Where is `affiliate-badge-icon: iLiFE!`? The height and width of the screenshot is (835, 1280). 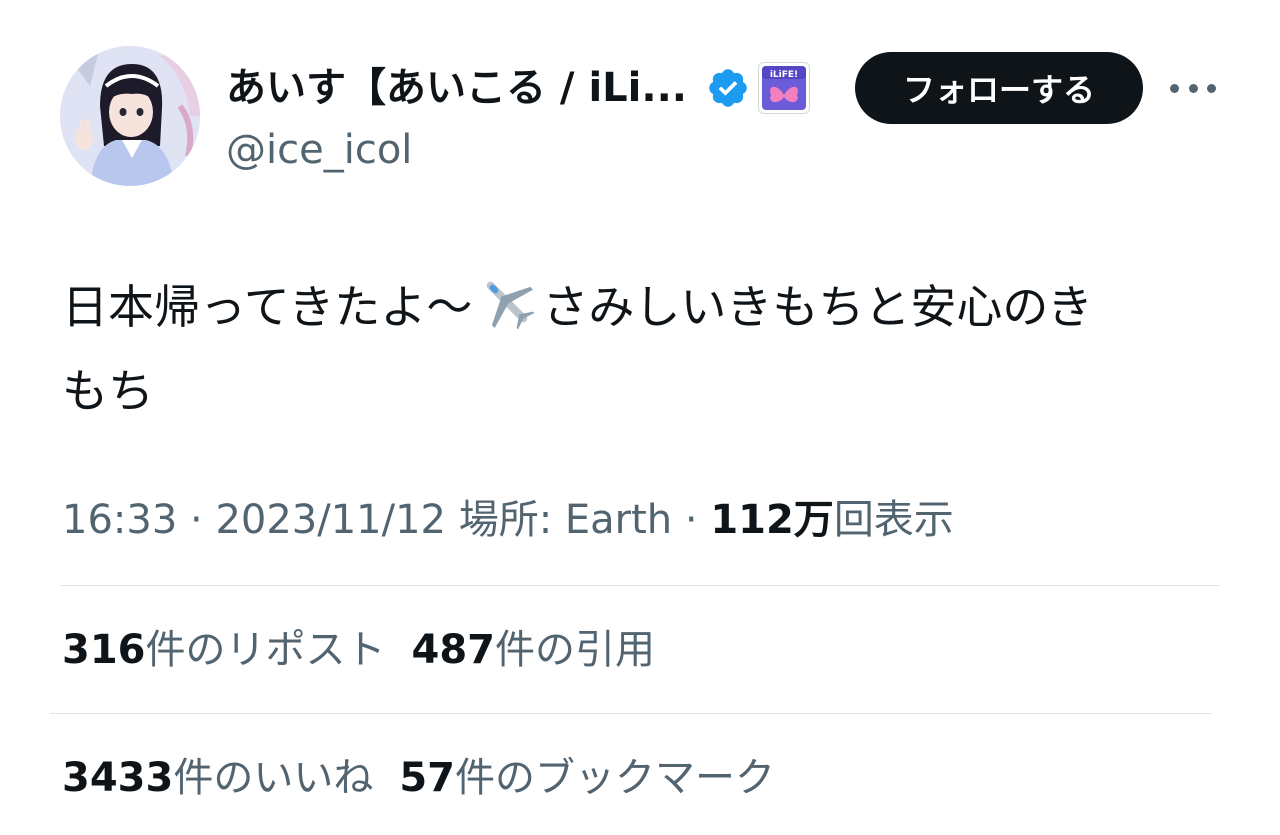
affiliate-badge-icon: iLiFE! is located at coordinates (784, 88).